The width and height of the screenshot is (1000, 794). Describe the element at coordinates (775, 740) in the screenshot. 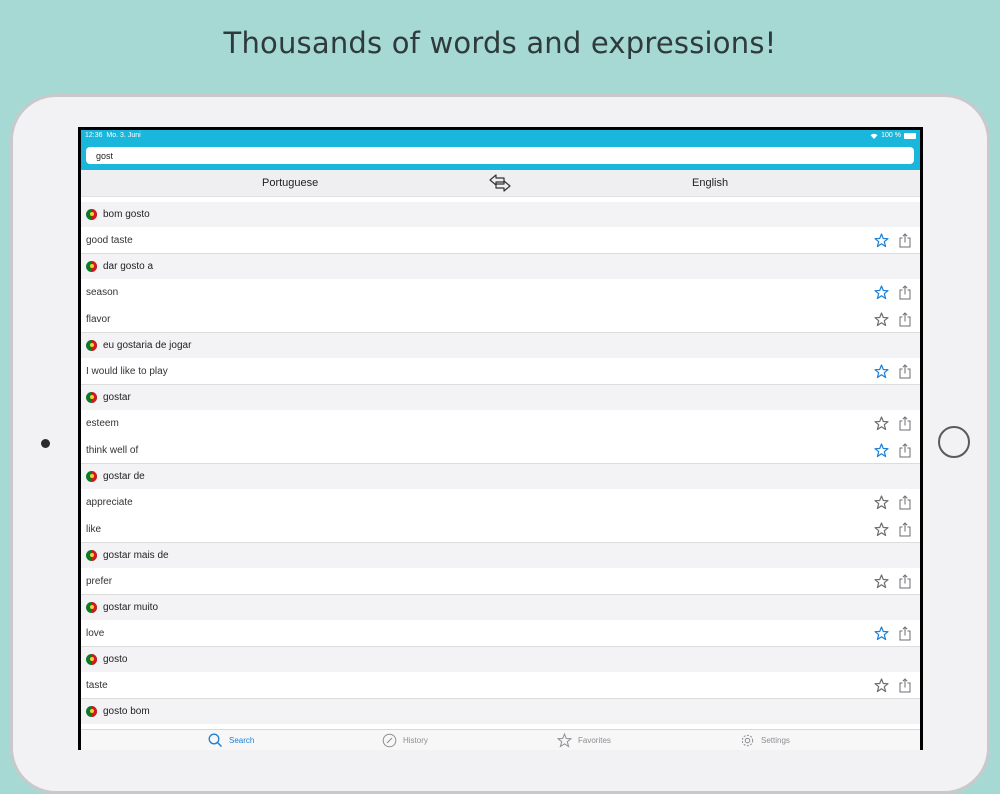

I see `tab-settings-label: Settings` at that location.